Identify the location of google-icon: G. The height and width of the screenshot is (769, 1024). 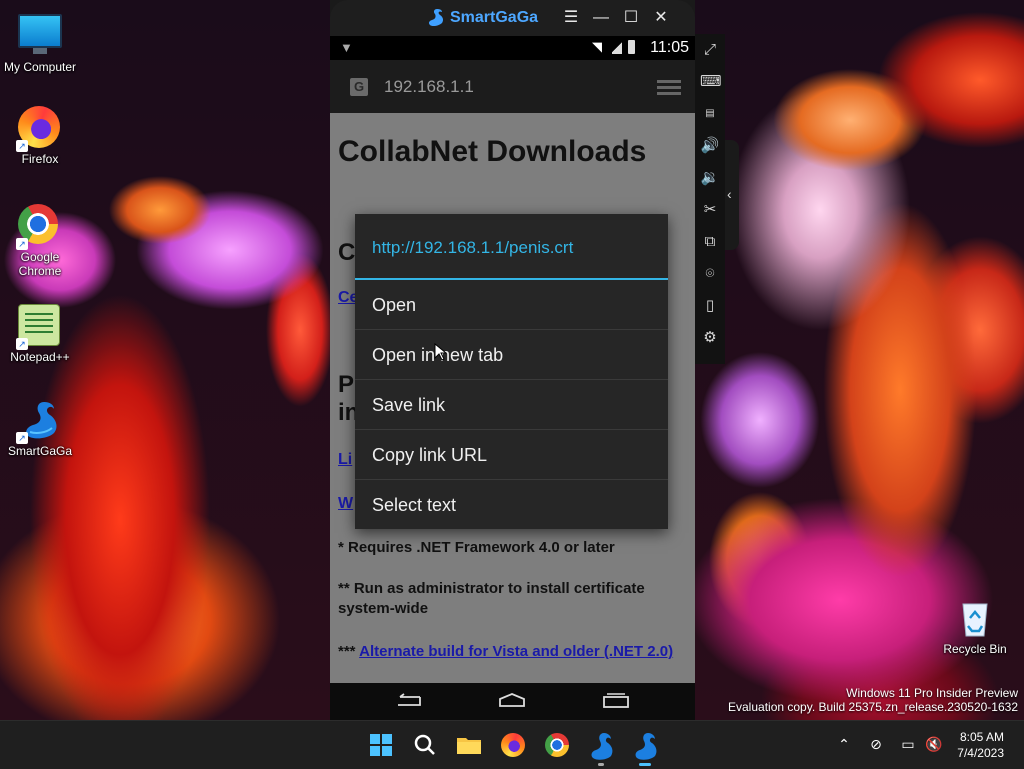
(359, 87).